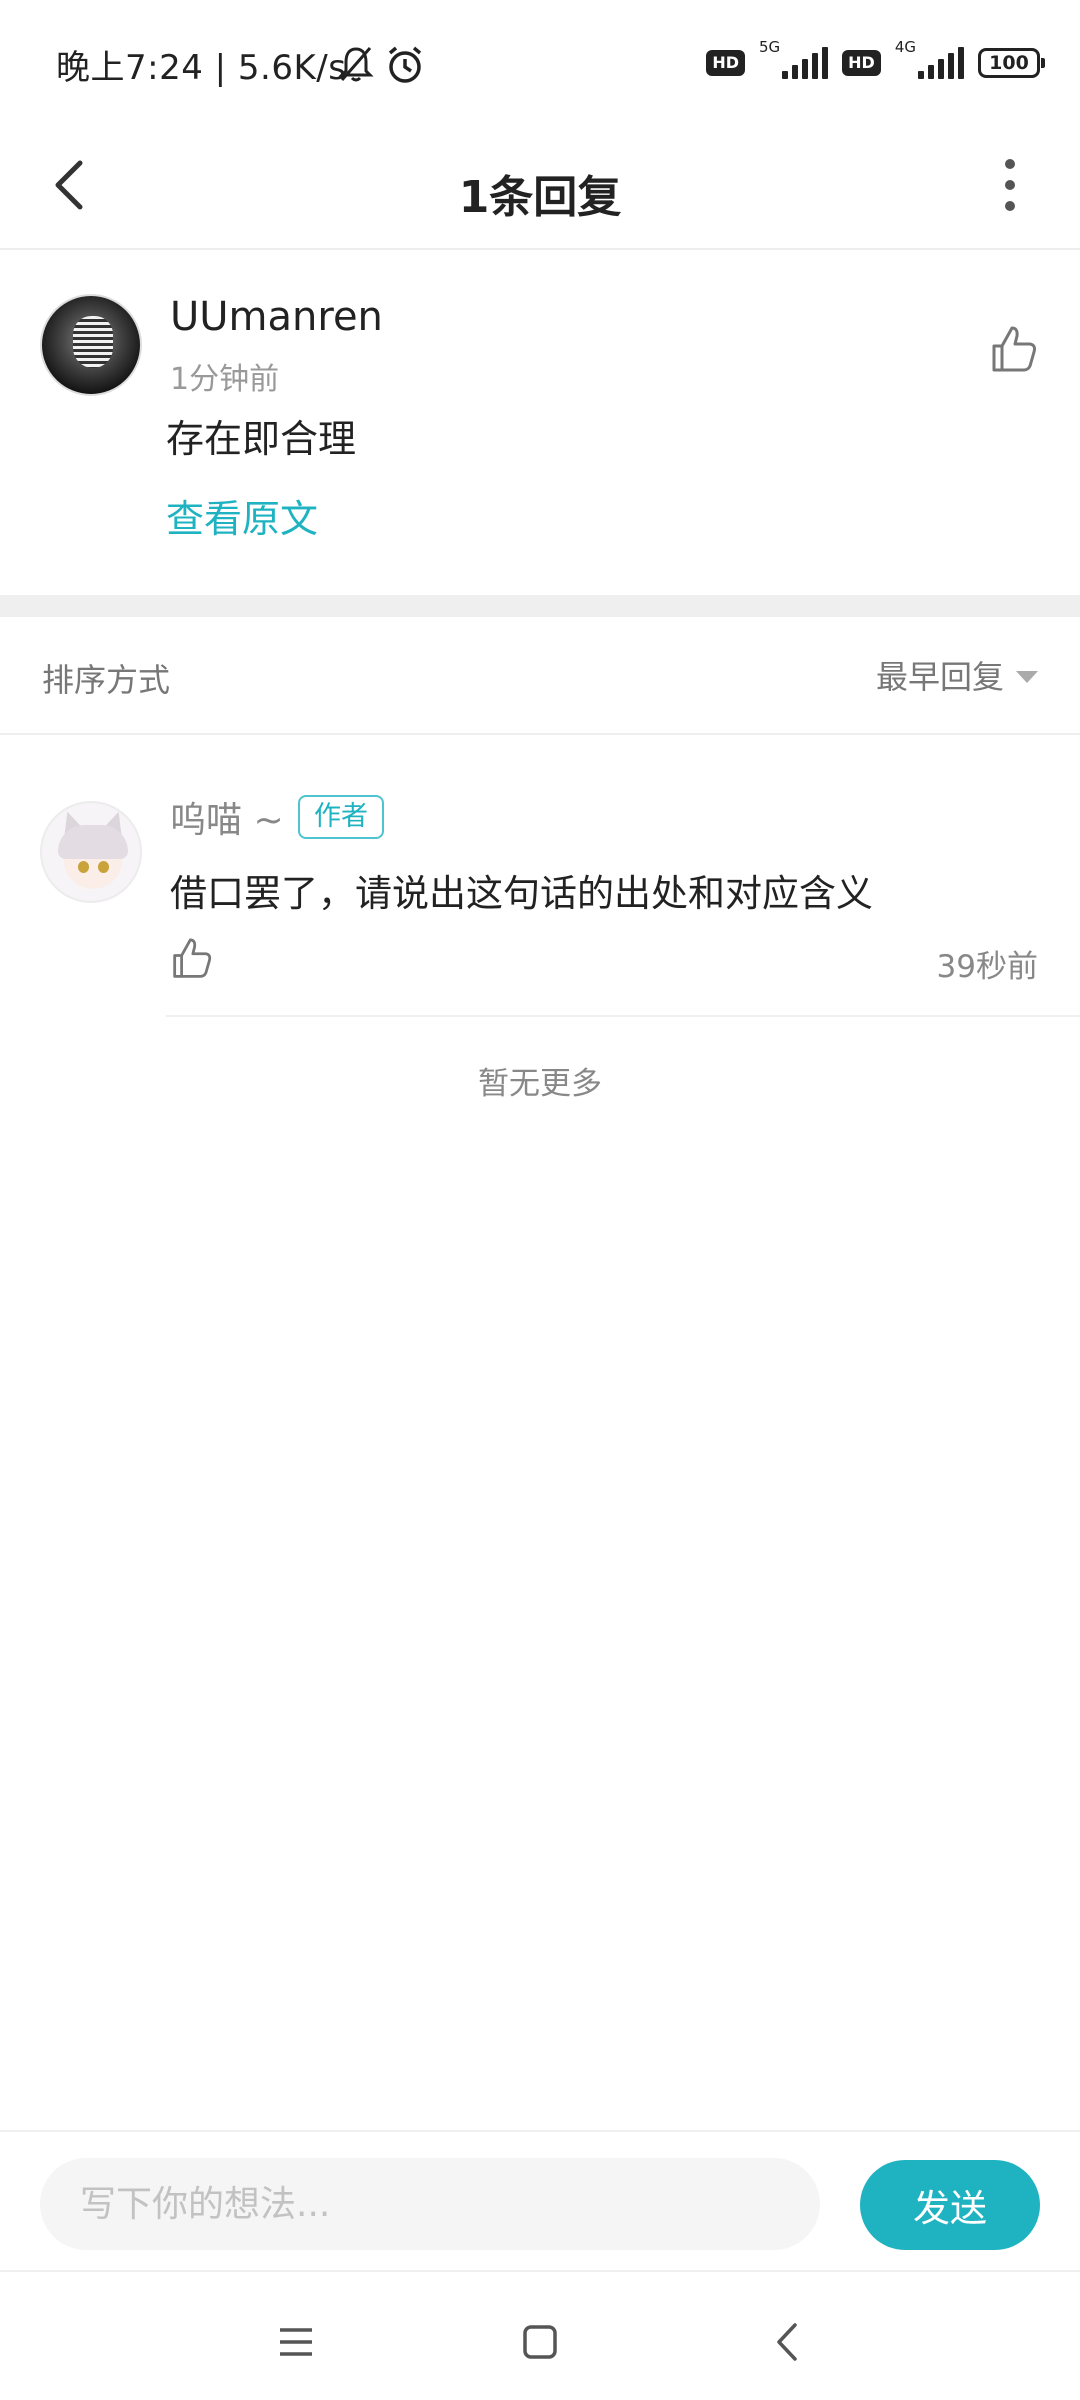 The height and width of the screenshot is (2400, 1080). I want to click on author-badge: 作者, so click(341, 817).